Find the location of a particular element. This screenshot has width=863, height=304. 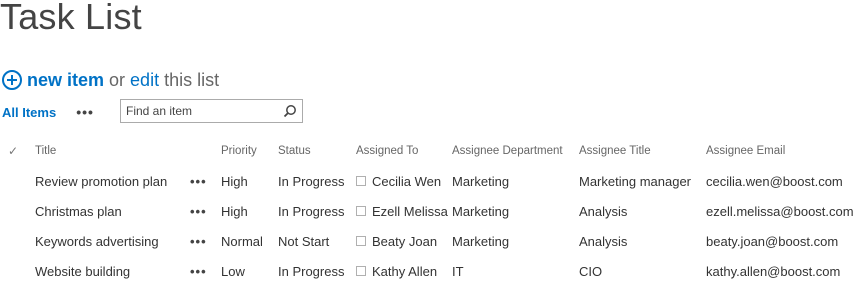

assignee-name: Ezell Melissa is located at coordinates (410, 211).